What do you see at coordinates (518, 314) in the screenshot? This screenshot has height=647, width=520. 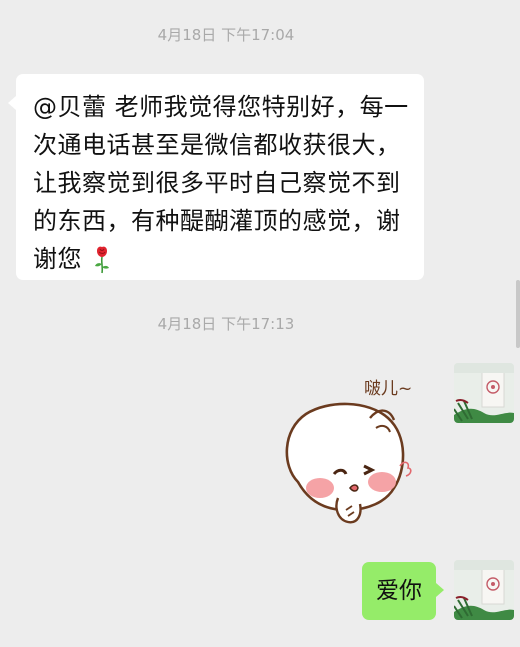 I see `scrollbar` at bounding box center [518, 314].